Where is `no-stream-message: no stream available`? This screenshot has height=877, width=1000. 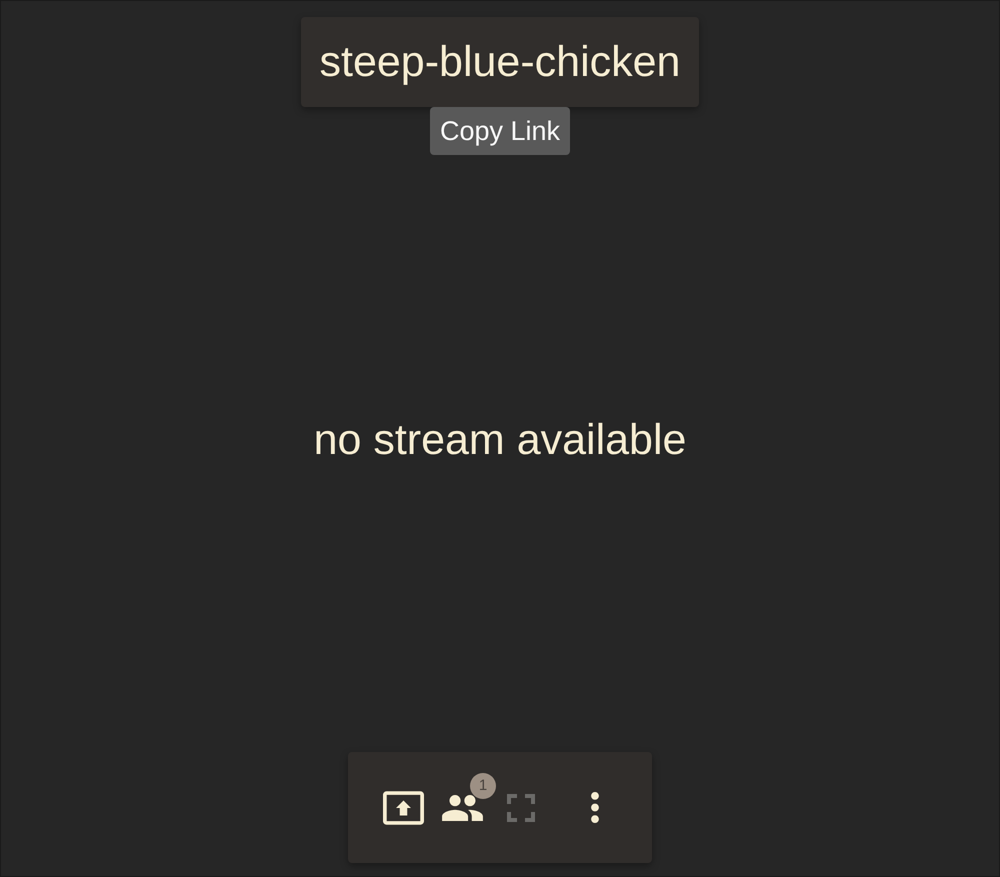 no-stream-message: no stream available is located at coordinates (500, 440).